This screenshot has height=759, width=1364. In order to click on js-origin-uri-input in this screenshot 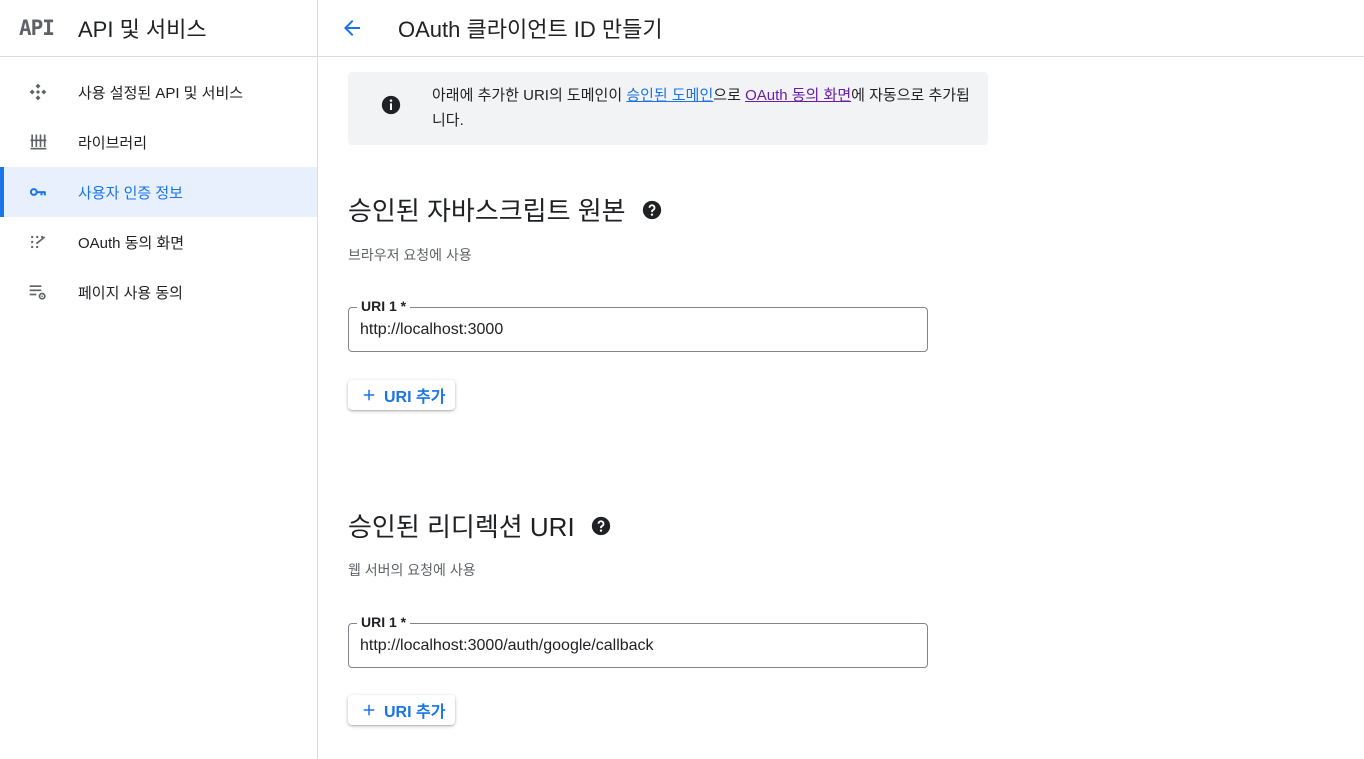, I will do `click(638, 329)`.